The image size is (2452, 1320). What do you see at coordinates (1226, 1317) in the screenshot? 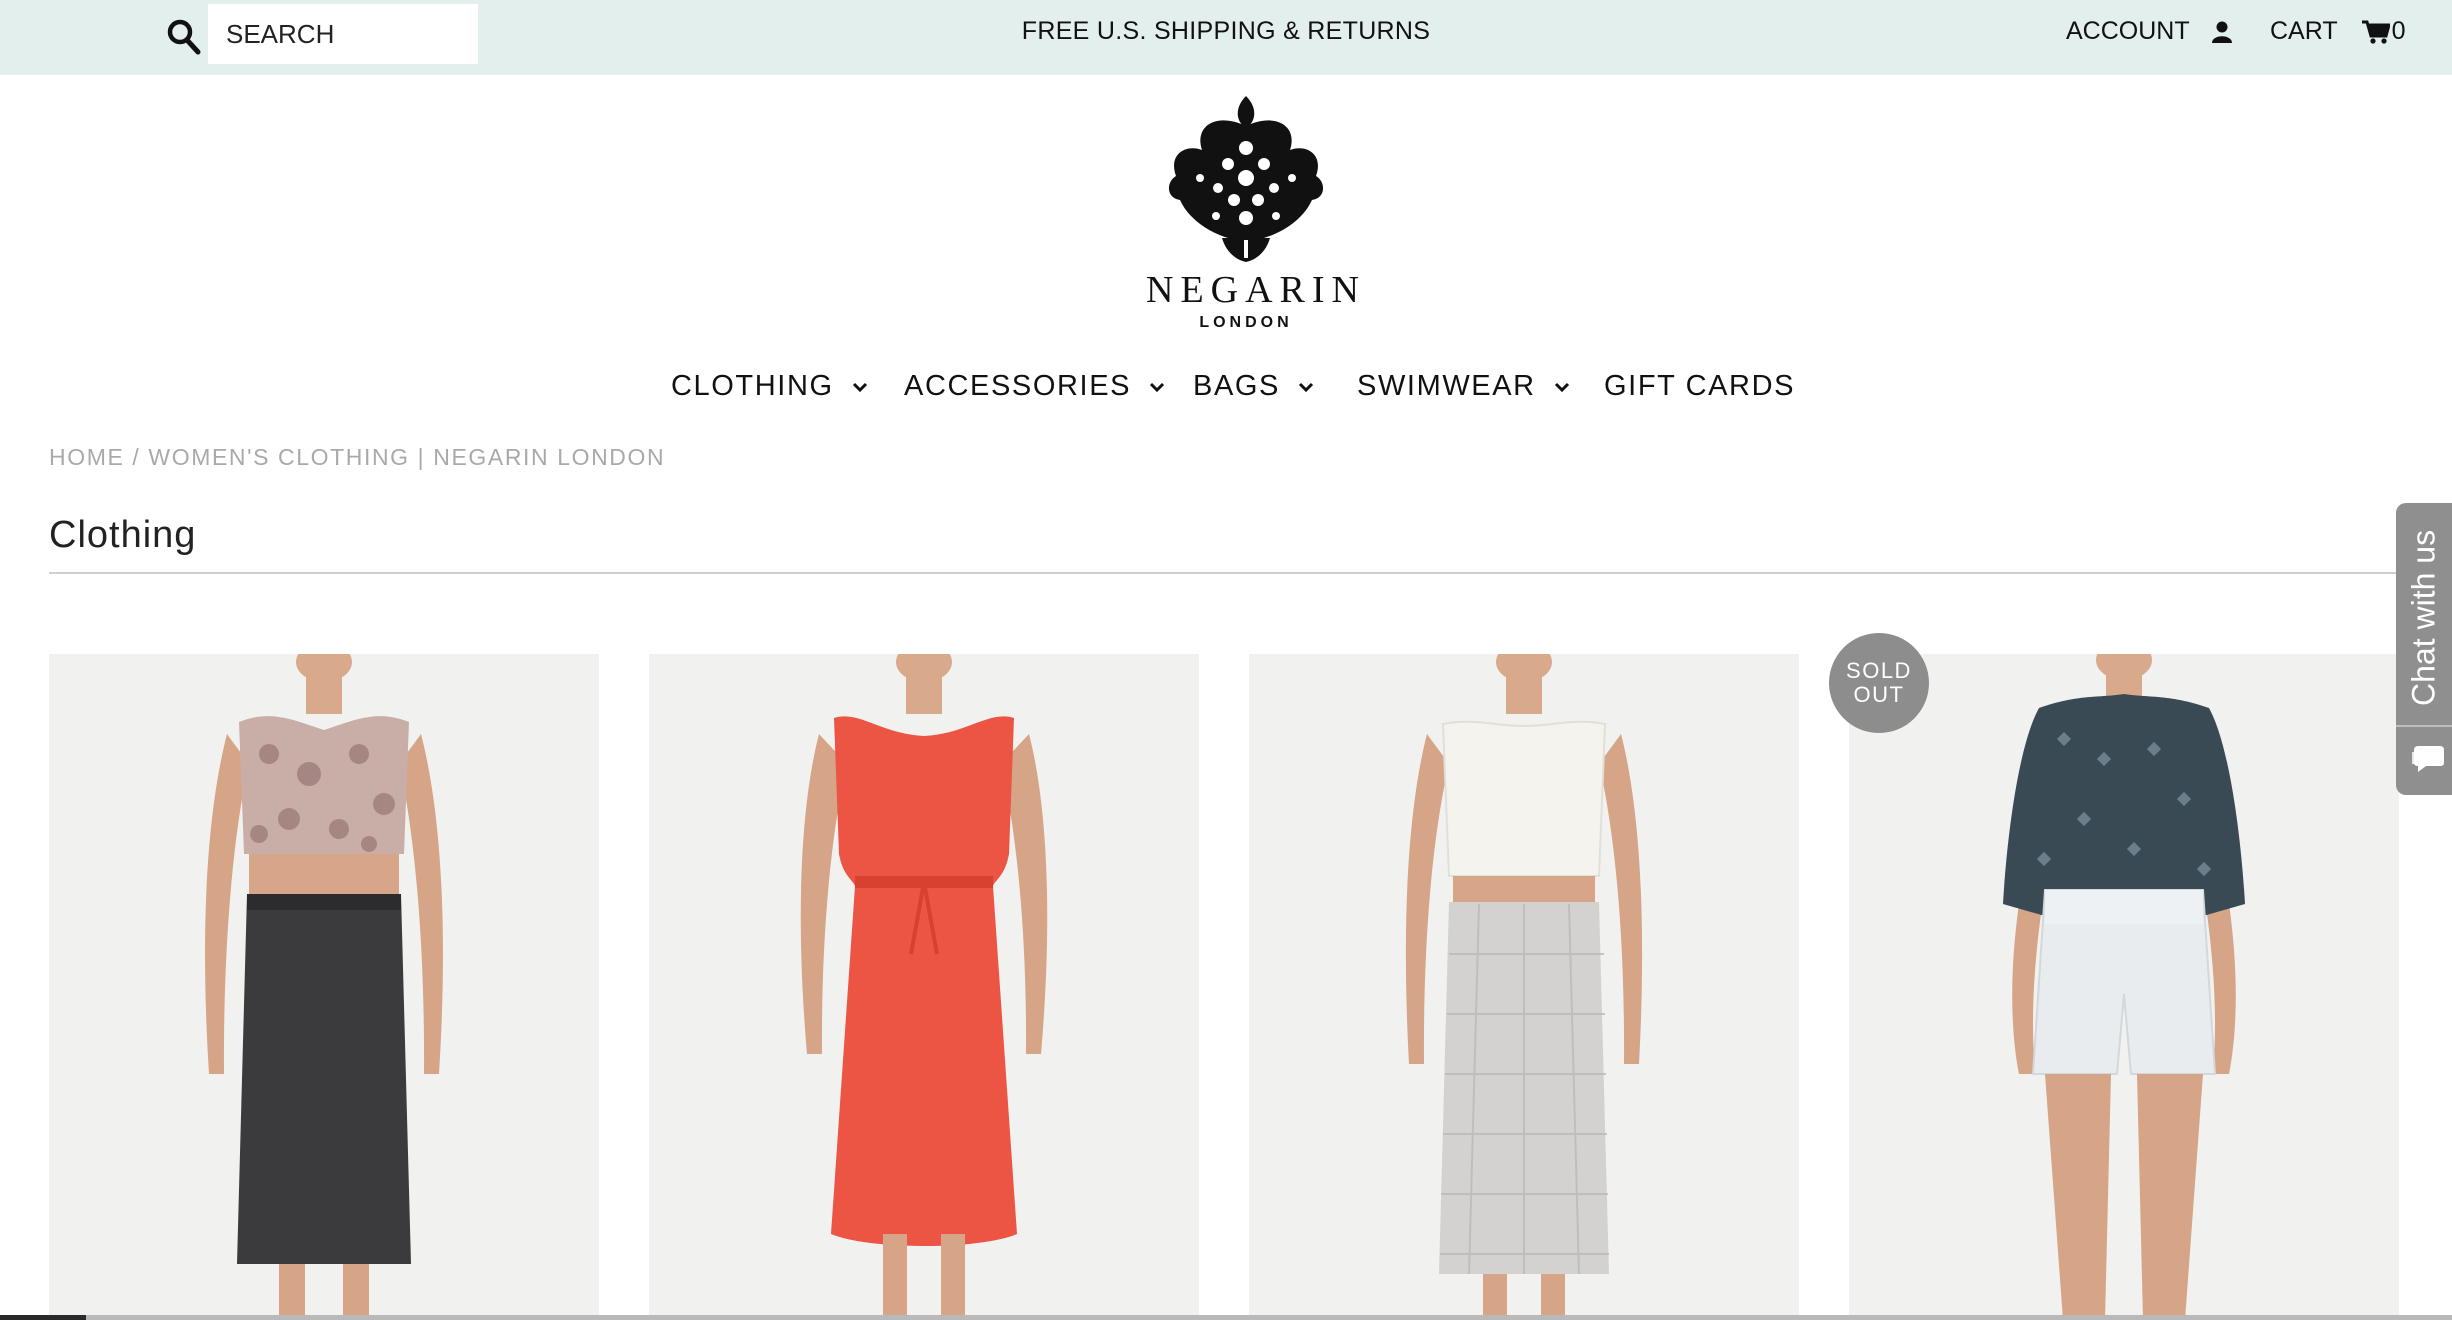
I see `bottom-scroll-track` at bounding box center [1226, 1317].